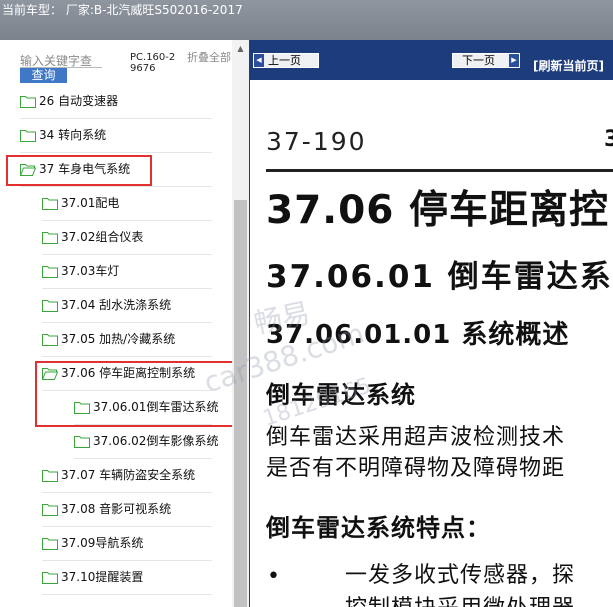 Image resolution: width=613 pixels, height=607 pixels. Describe the element at coordinates (437, 210) in the screenshot. I see `heading-level1: 37.06 停车距离控` at that location.